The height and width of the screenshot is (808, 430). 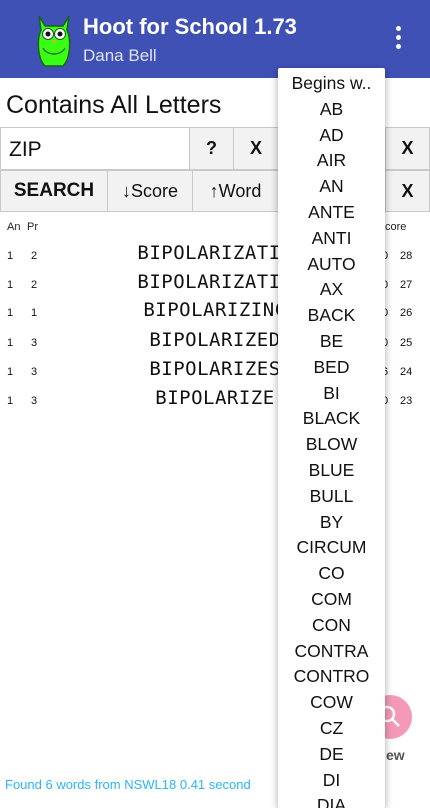 I want to click on dropdown-option: AD, so click(x=331, y=136).